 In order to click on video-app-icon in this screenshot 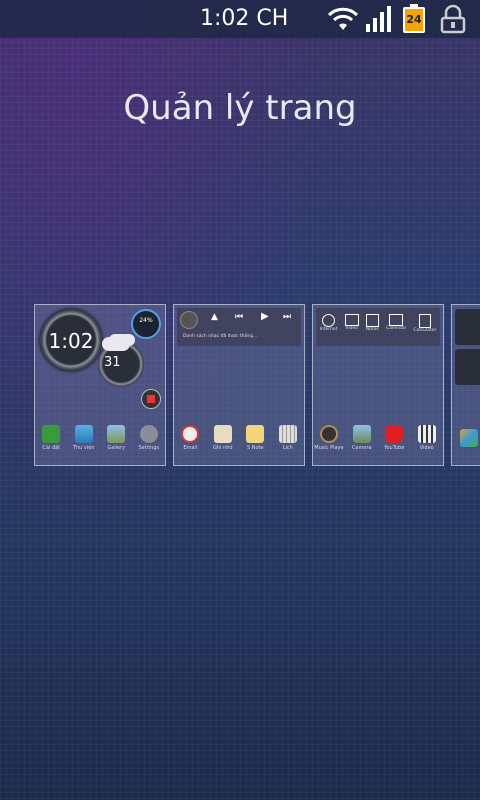, I will do `click(426, 434)`.